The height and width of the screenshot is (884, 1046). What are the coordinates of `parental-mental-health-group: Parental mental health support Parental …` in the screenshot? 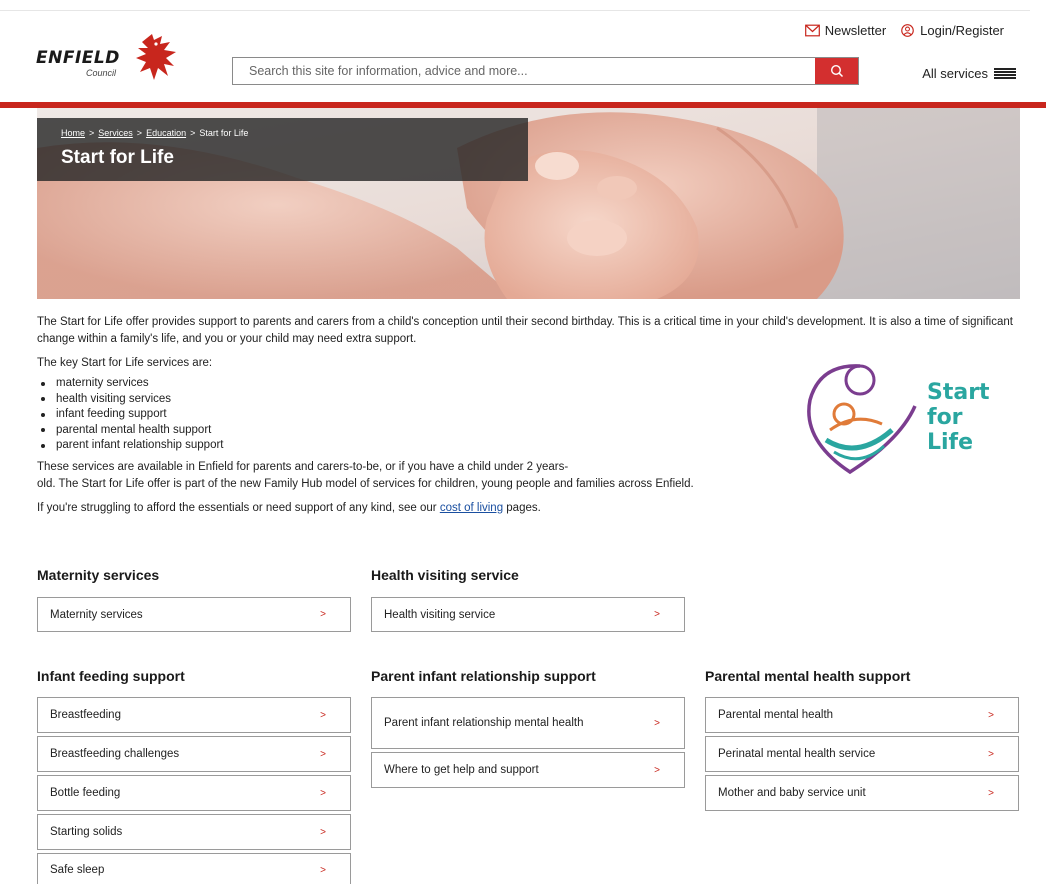 It's located at (862, 741).